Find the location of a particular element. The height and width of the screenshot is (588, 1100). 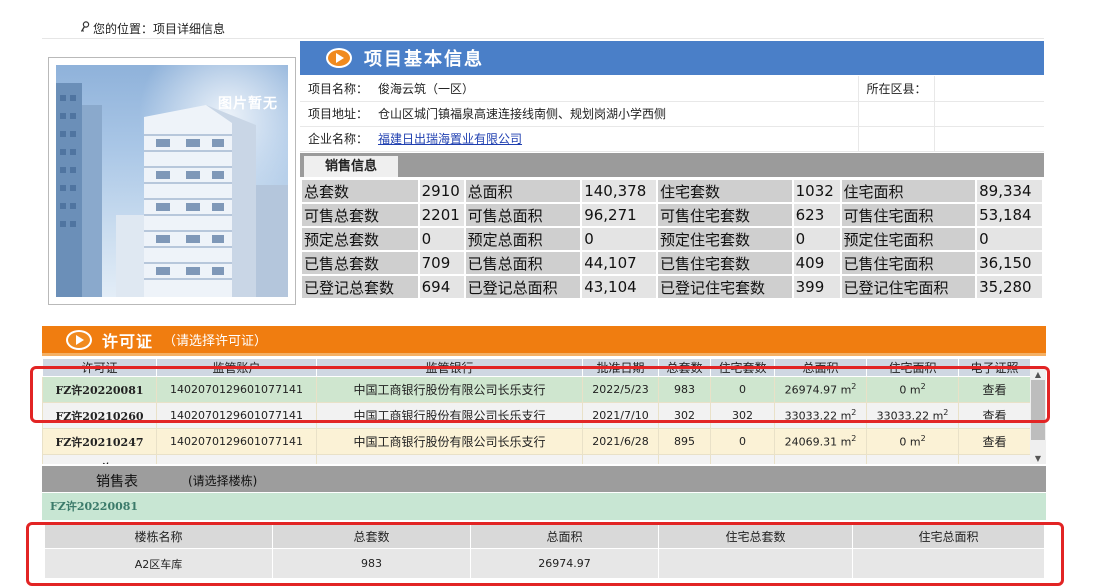

permit-column-header: 许可证 is located at coordinates (99, 367).